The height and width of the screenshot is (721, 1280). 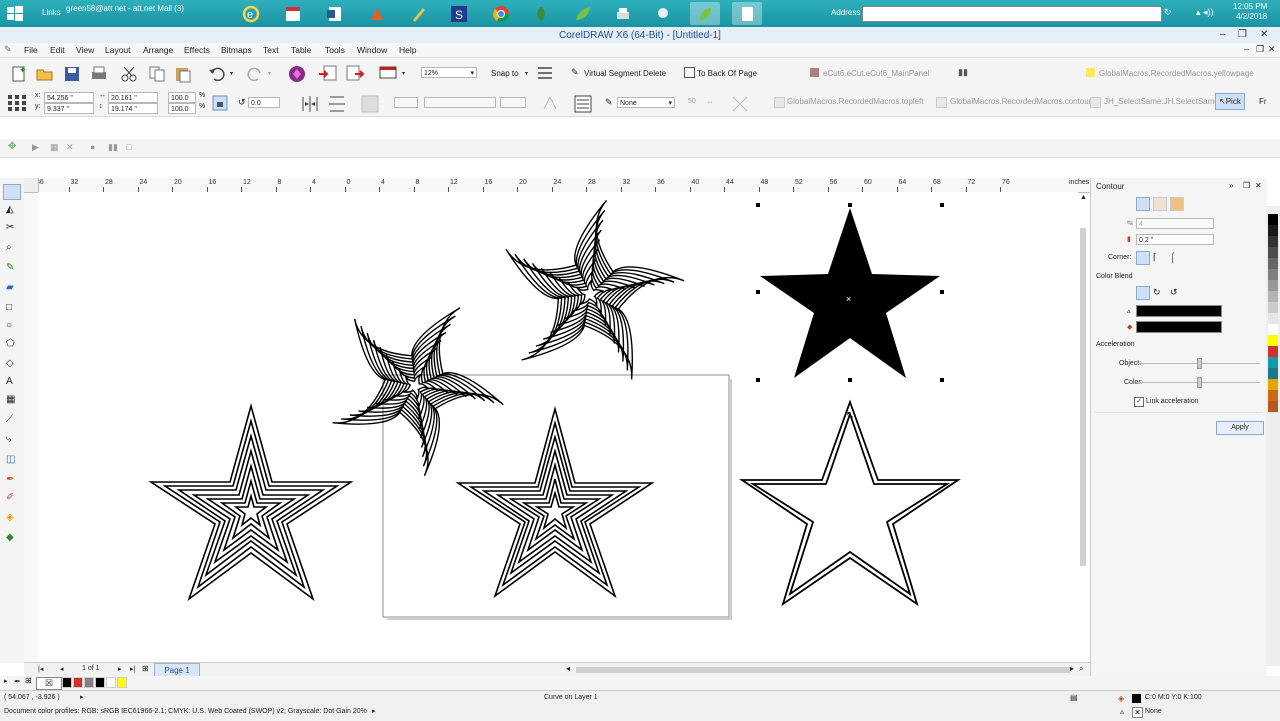 I want to click on menu-file: File, so click(x=31, y=50).